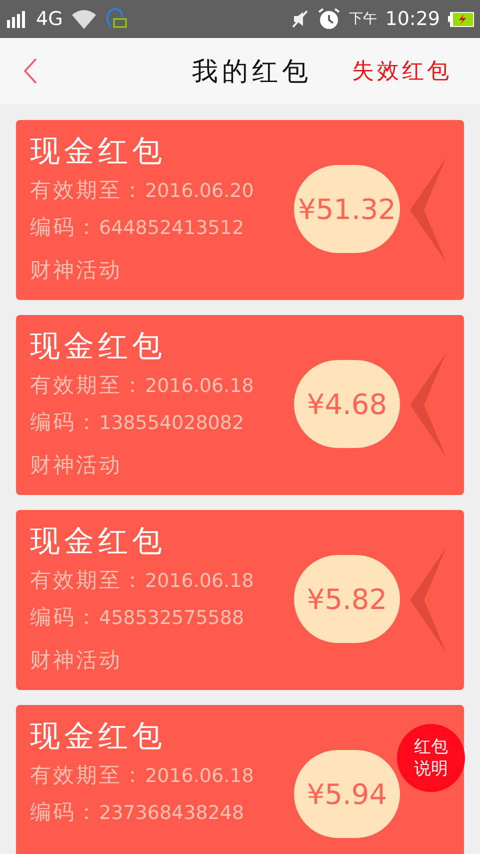  Describe the element at coordinates (252, 72) in the screenshot. I see `page-title: 我的红包` at that location.